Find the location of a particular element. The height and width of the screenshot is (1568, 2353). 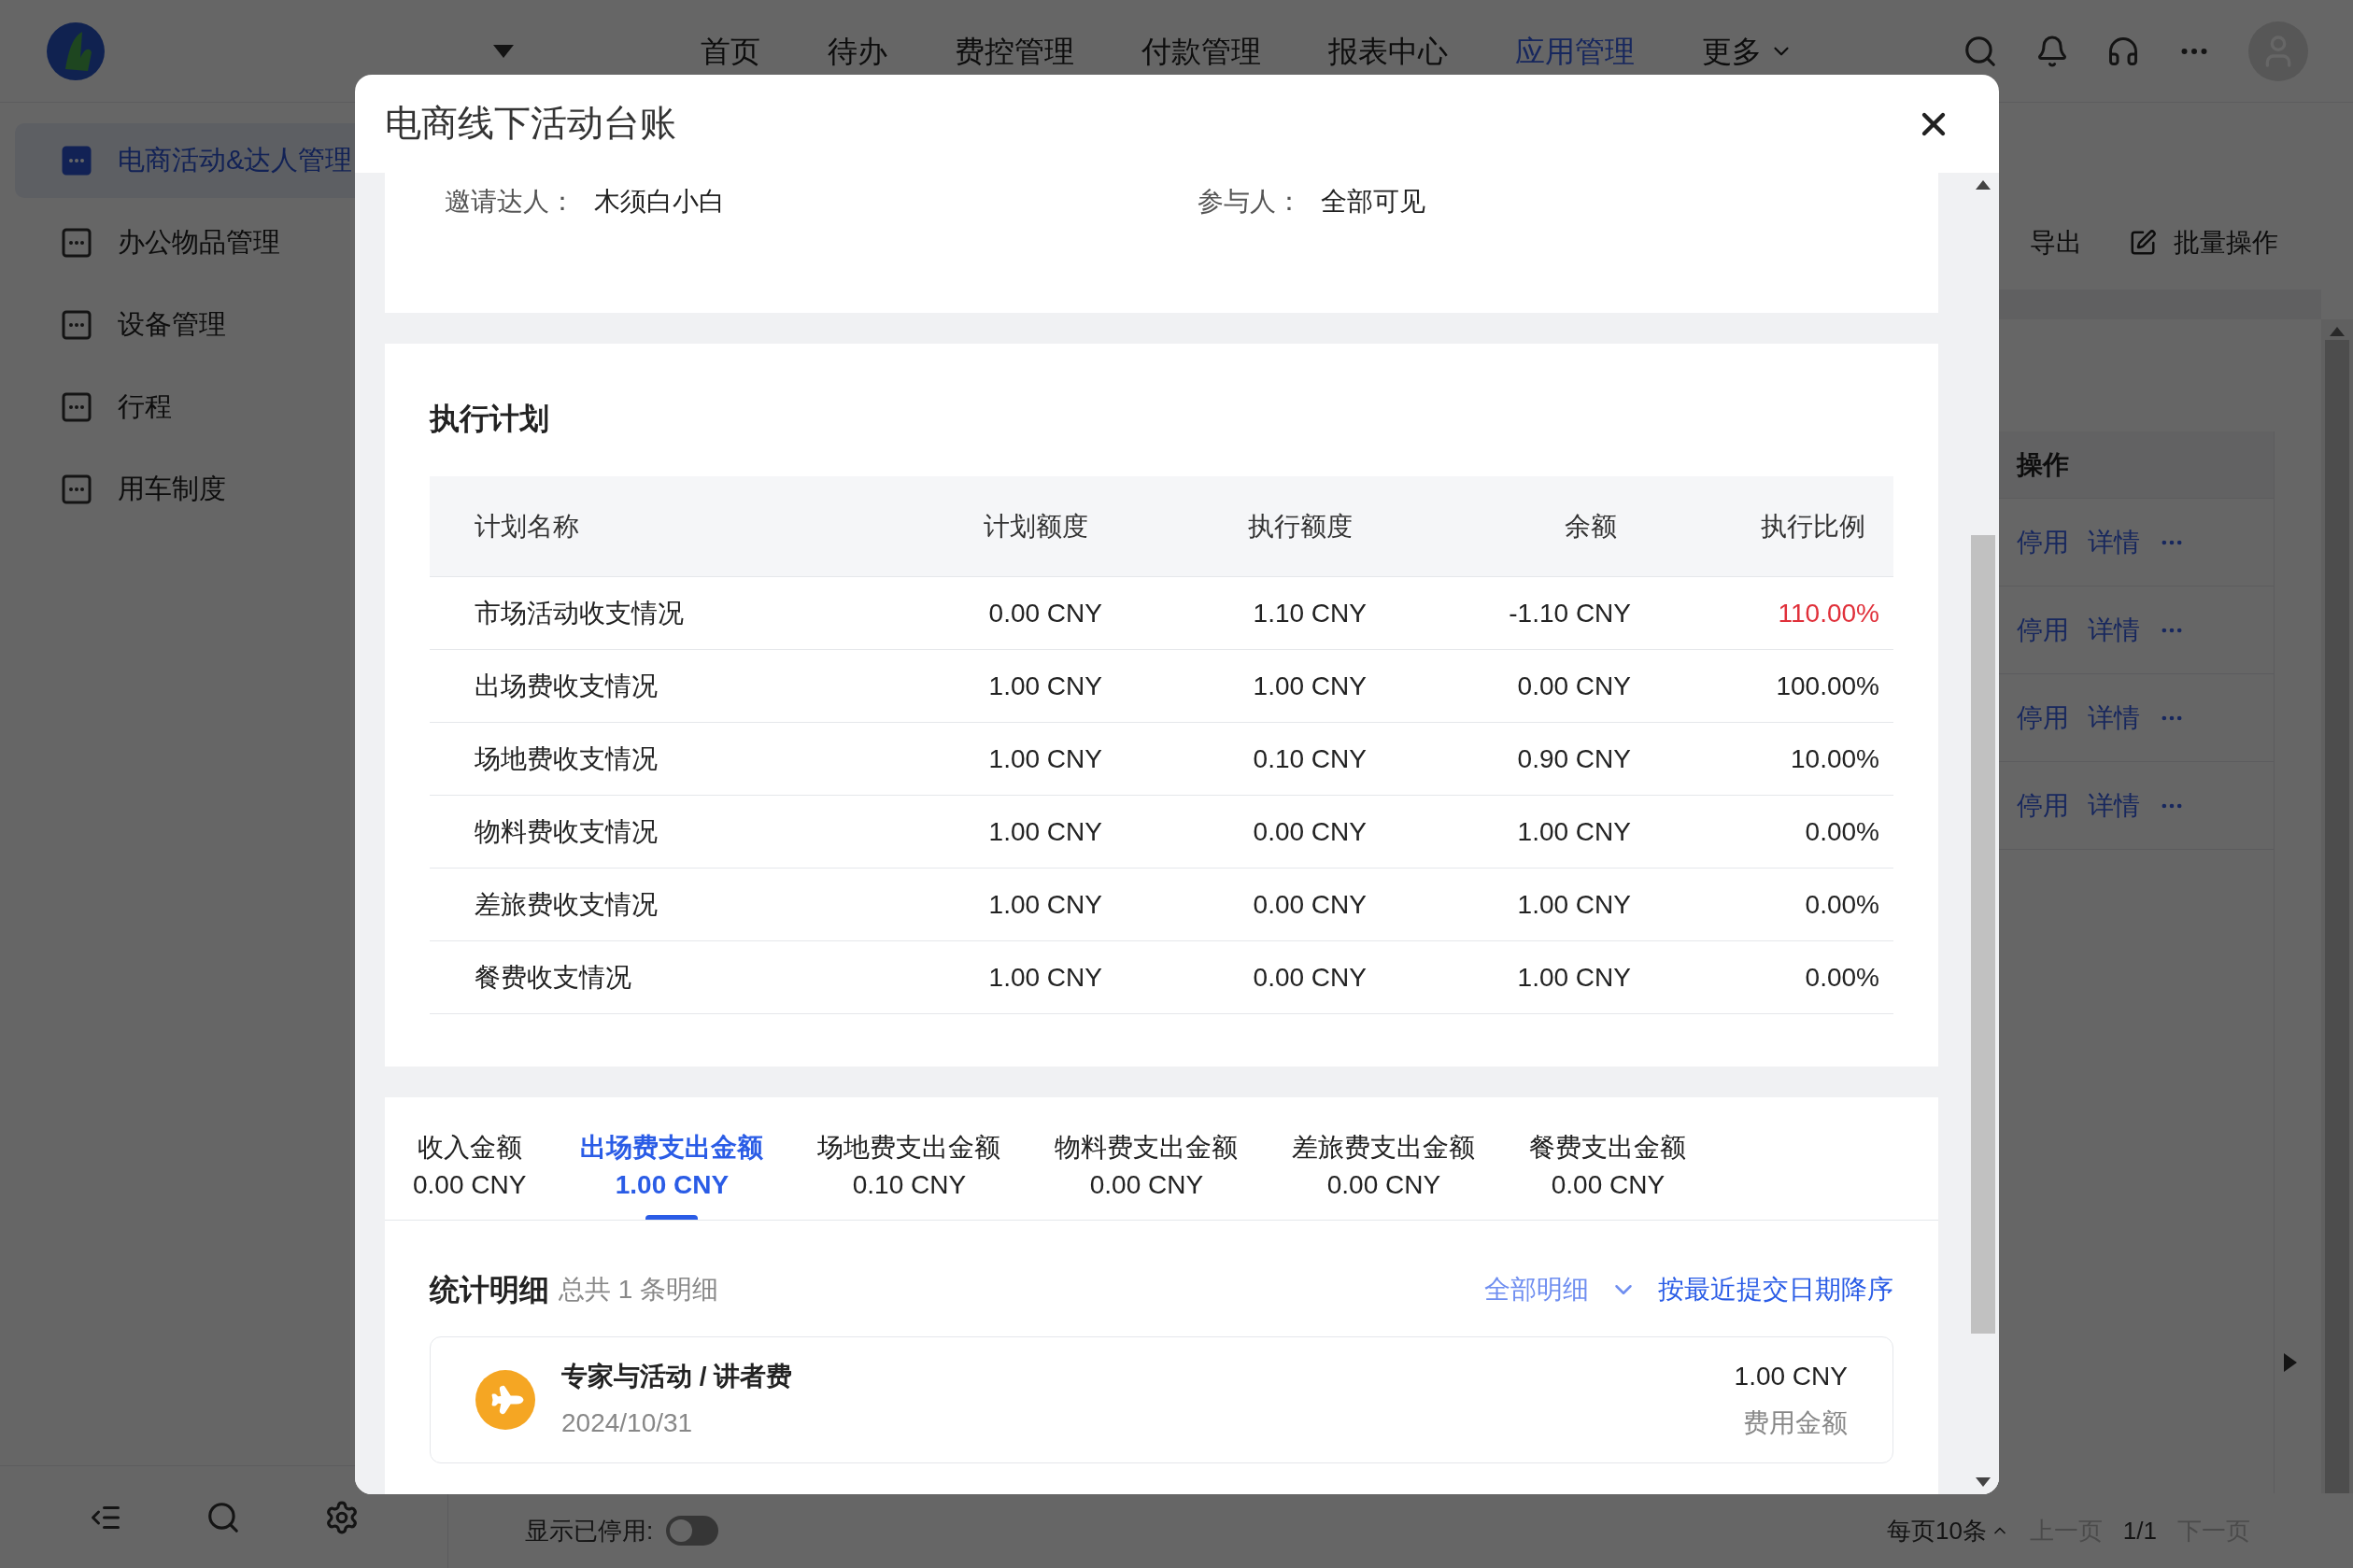

amount-tab: 物料费支出金额 0.00 CNY is located at coordinates (1147, 1174).